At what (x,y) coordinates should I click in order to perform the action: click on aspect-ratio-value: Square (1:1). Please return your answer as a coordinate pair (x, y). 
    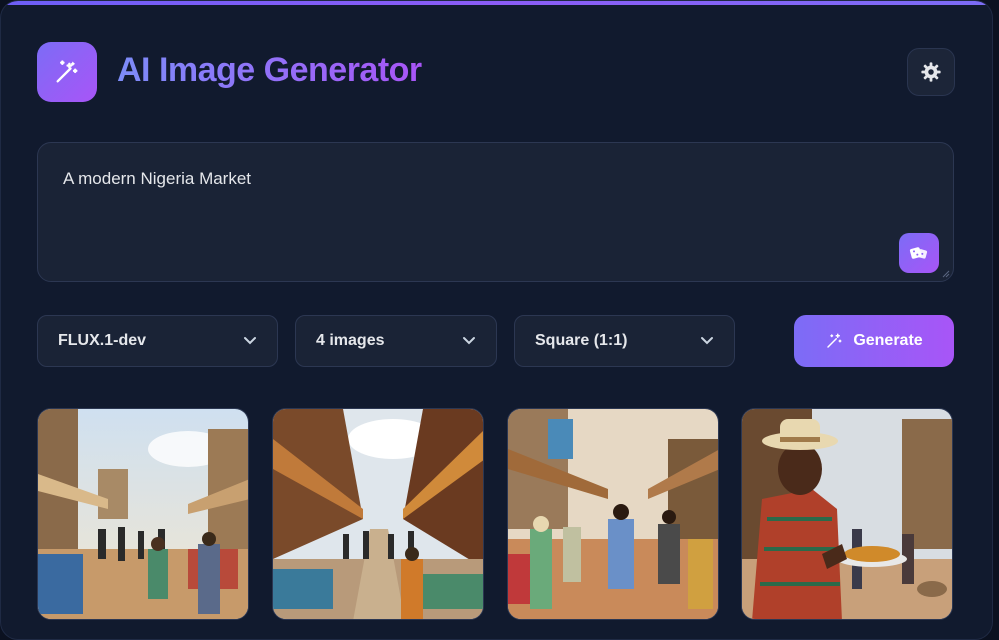
    Looking at the image, I should click on (581, 340).